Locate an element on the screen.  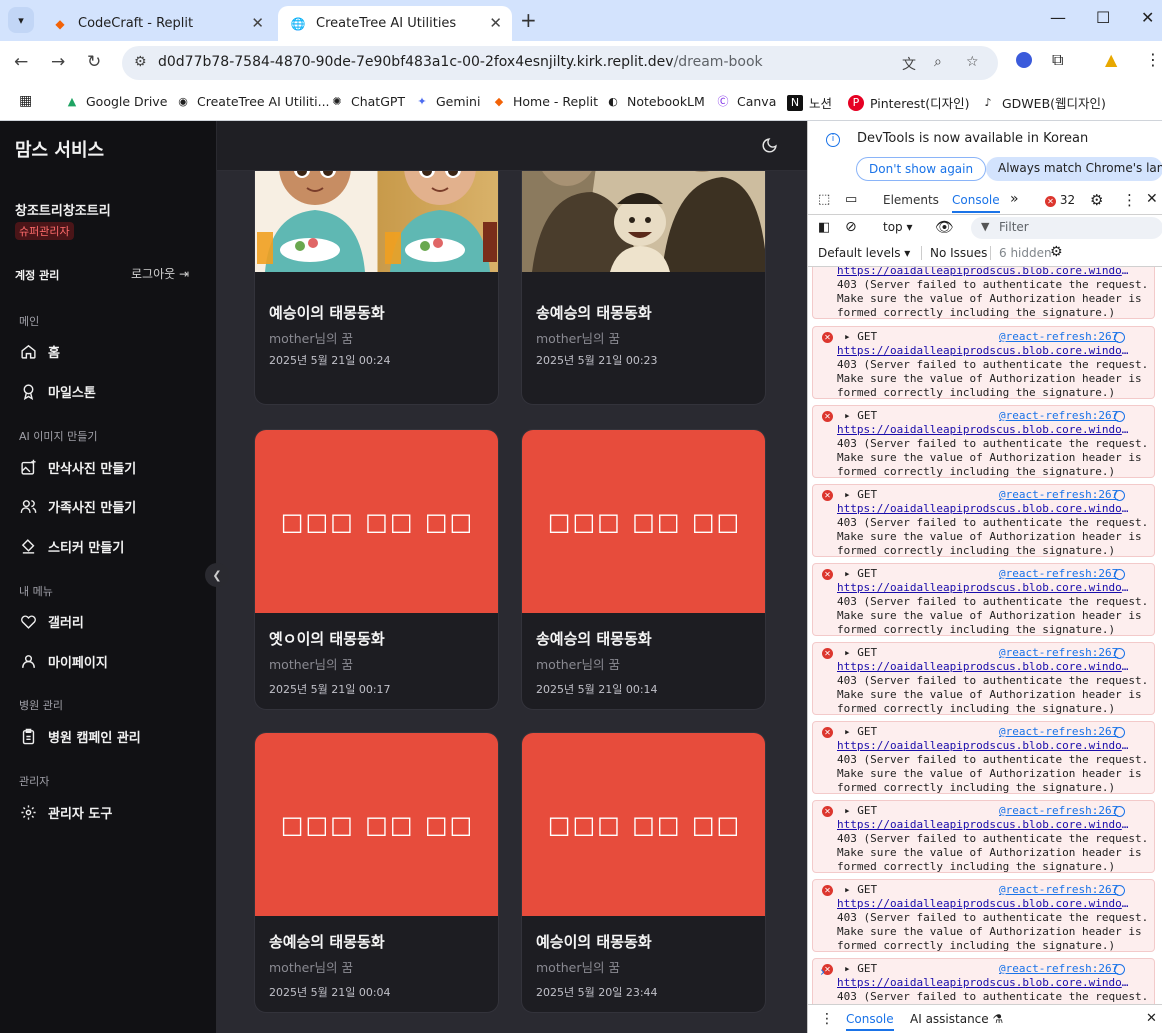
bookmark-replit: ◆ Home - Replit is located at coordinates (544, 101).